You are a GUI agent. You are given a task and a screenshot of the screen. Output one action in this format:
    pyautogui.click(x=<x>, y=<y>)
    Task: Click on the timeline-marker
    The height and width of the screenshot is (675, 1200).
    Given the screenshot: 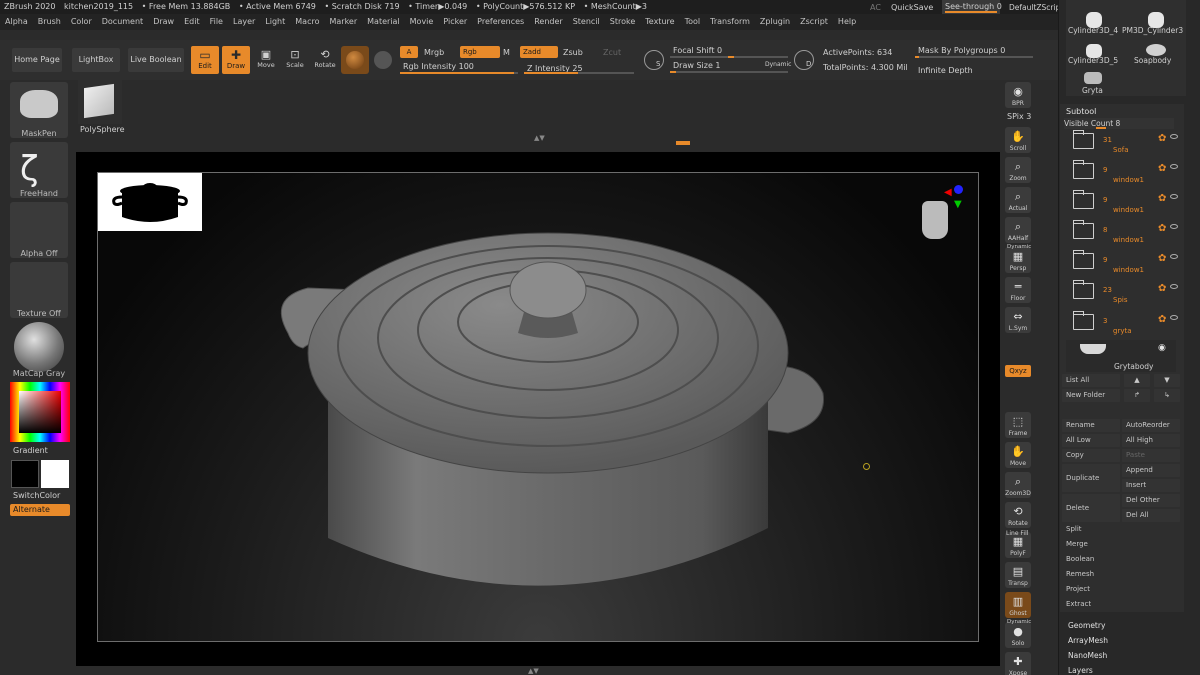 What is the action you would take?
    pyautogui.click(x=683, y=143)
    